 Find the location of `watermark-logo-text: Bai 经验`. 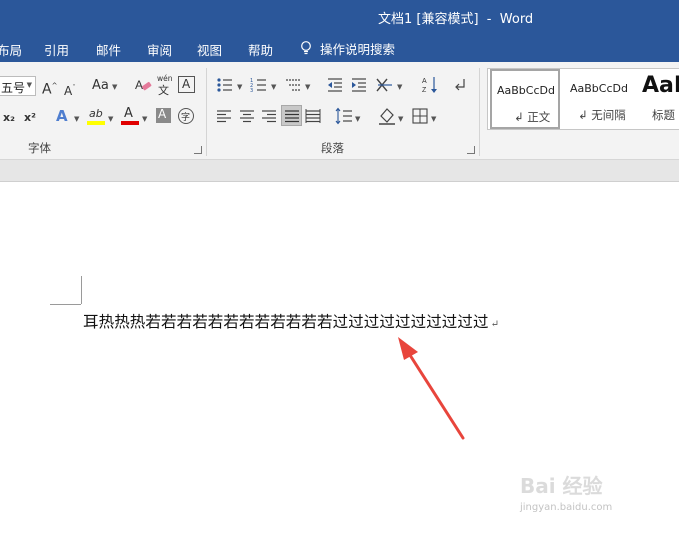

watermark-logo-text: Bai 经验 is located at coordinates (561, 486).